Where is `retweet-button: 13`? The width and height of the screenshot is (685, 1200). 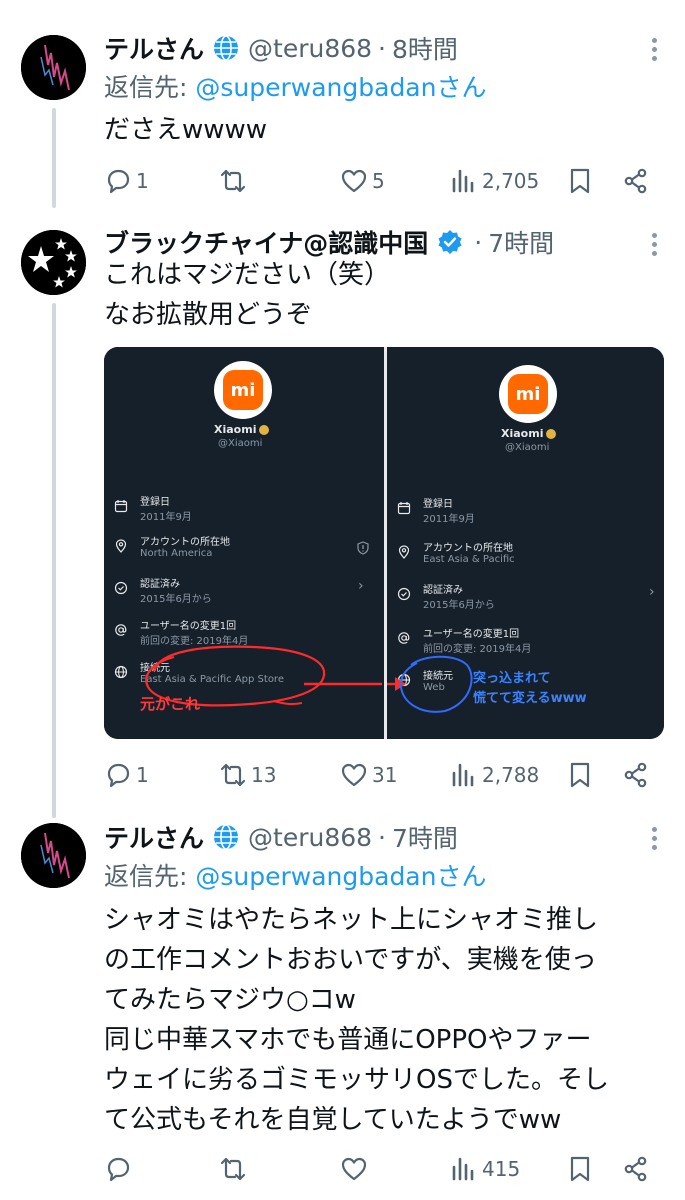
retweet-button: 13 is located at coordinates (247, 775).